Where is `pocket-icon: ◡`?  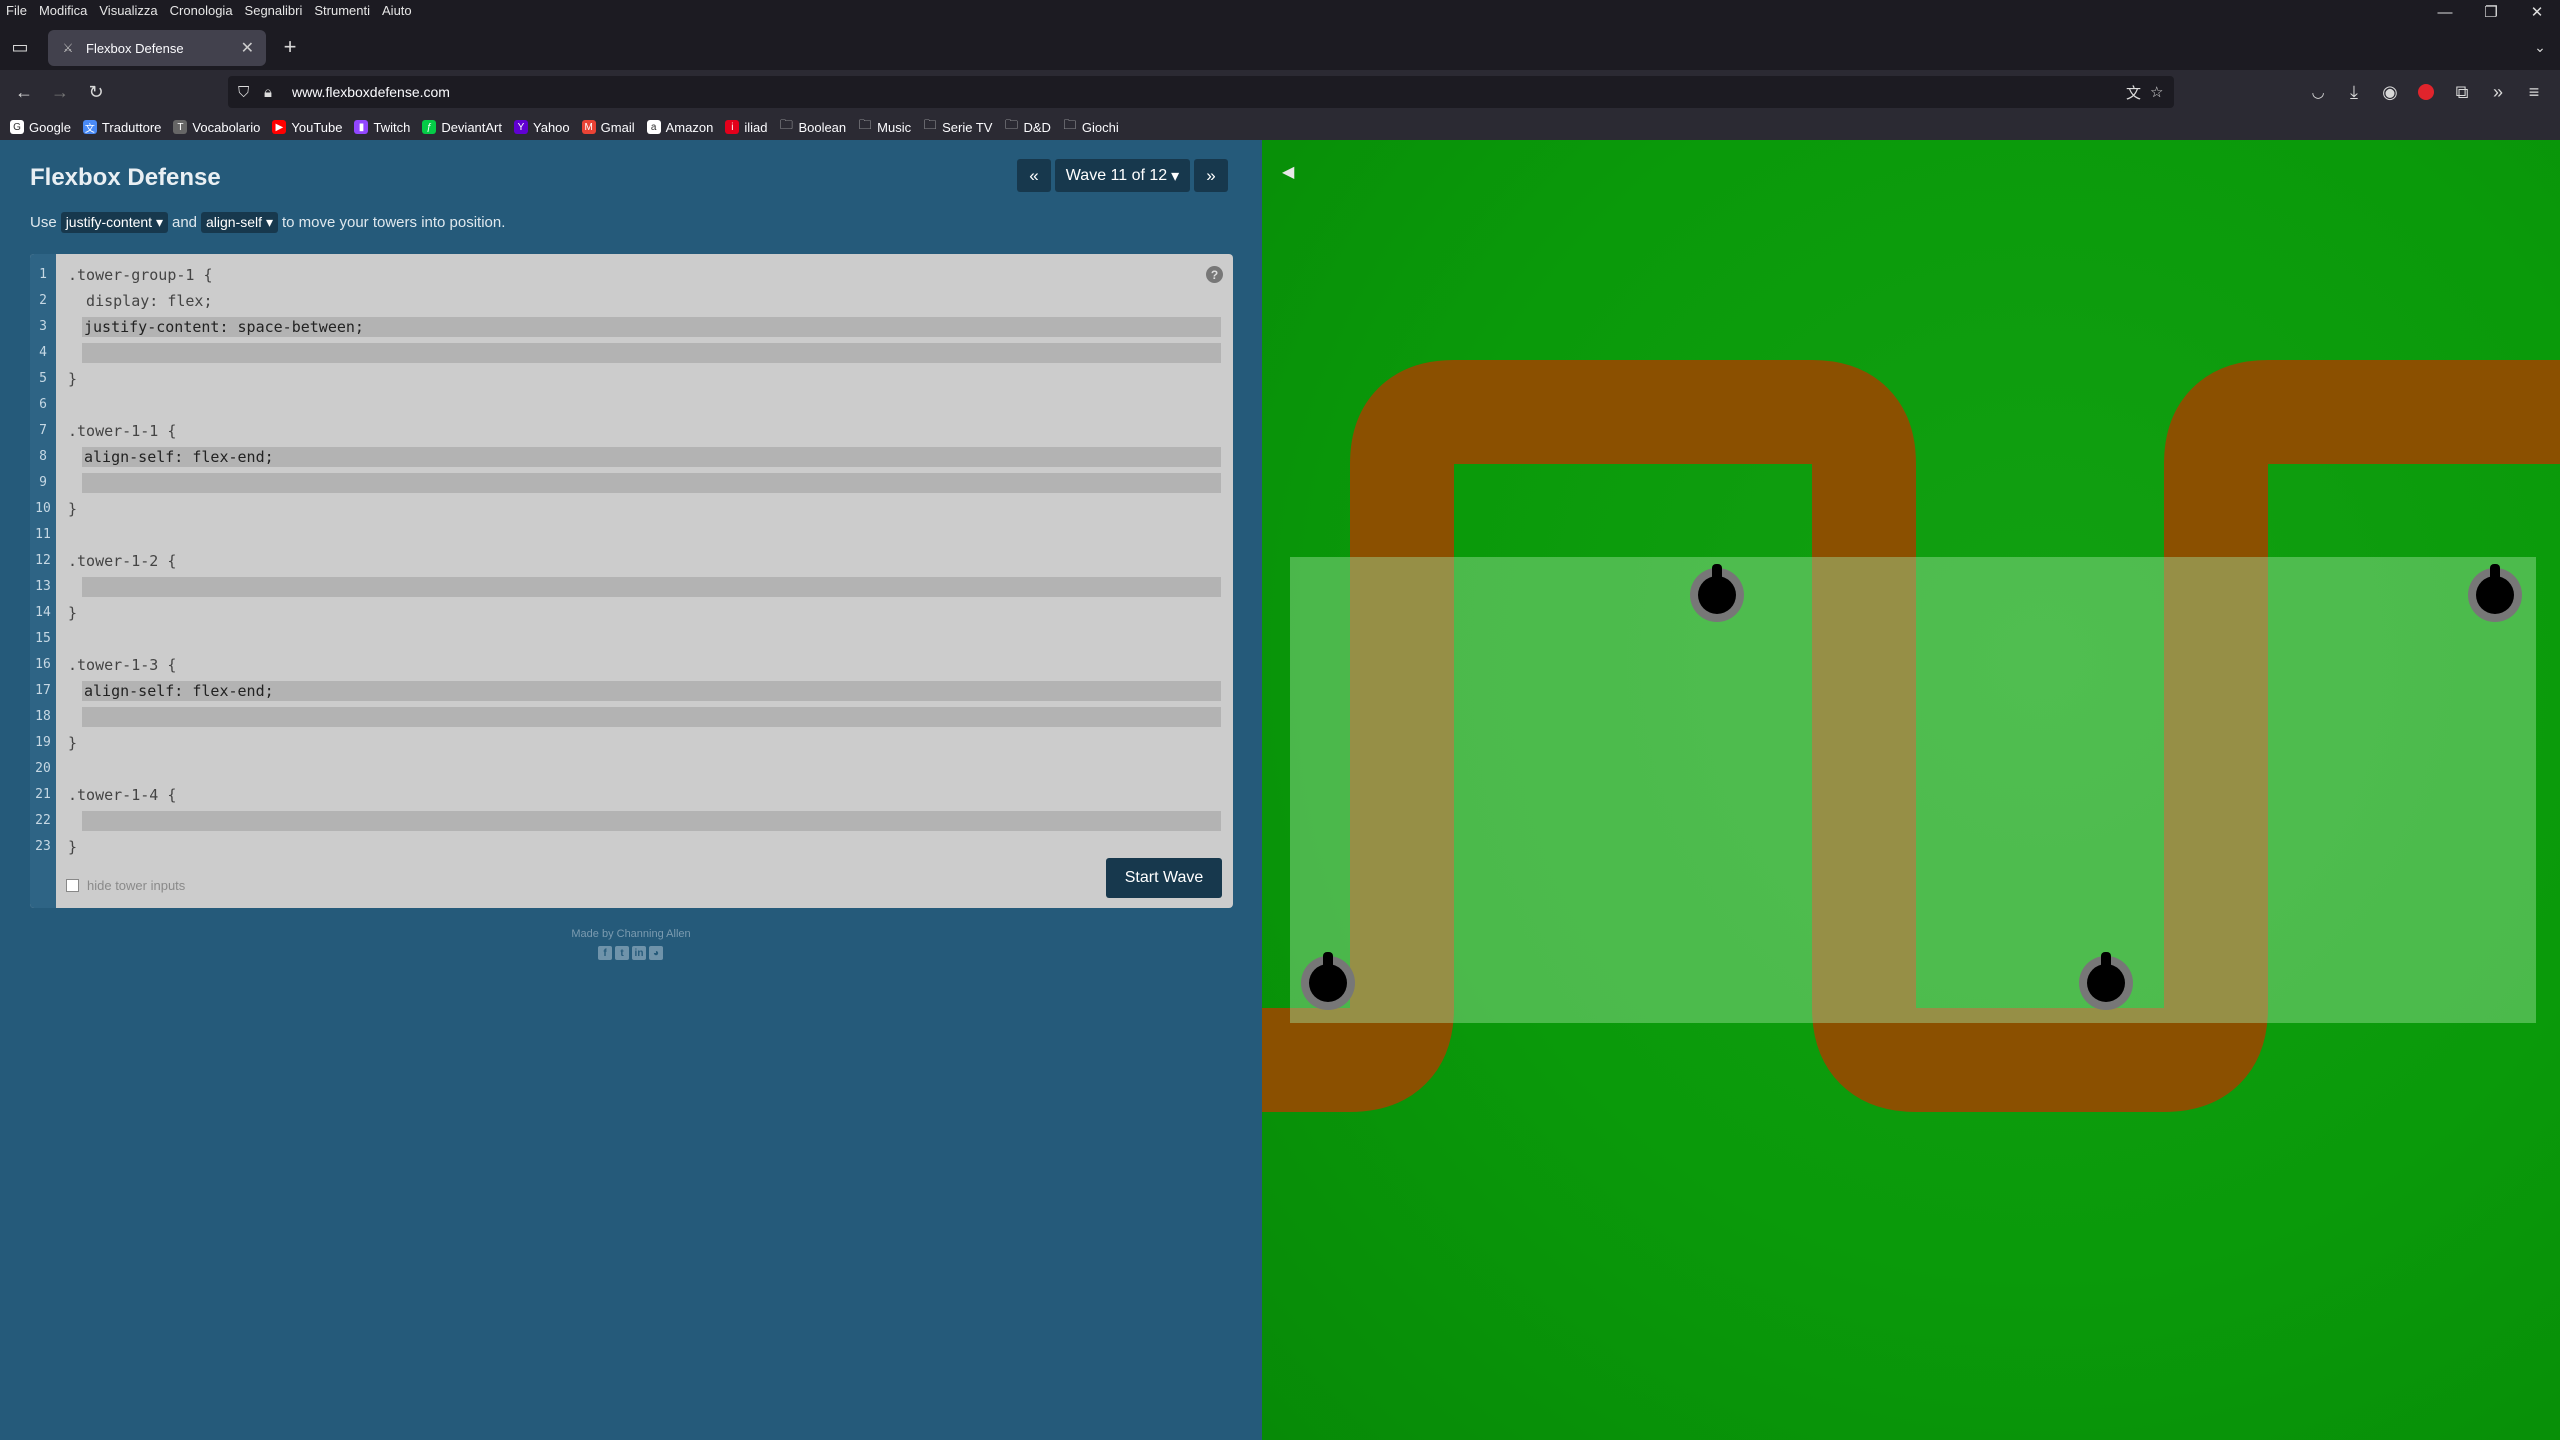
pocket-icon: ◡ is located at coordinates (2318, 92).